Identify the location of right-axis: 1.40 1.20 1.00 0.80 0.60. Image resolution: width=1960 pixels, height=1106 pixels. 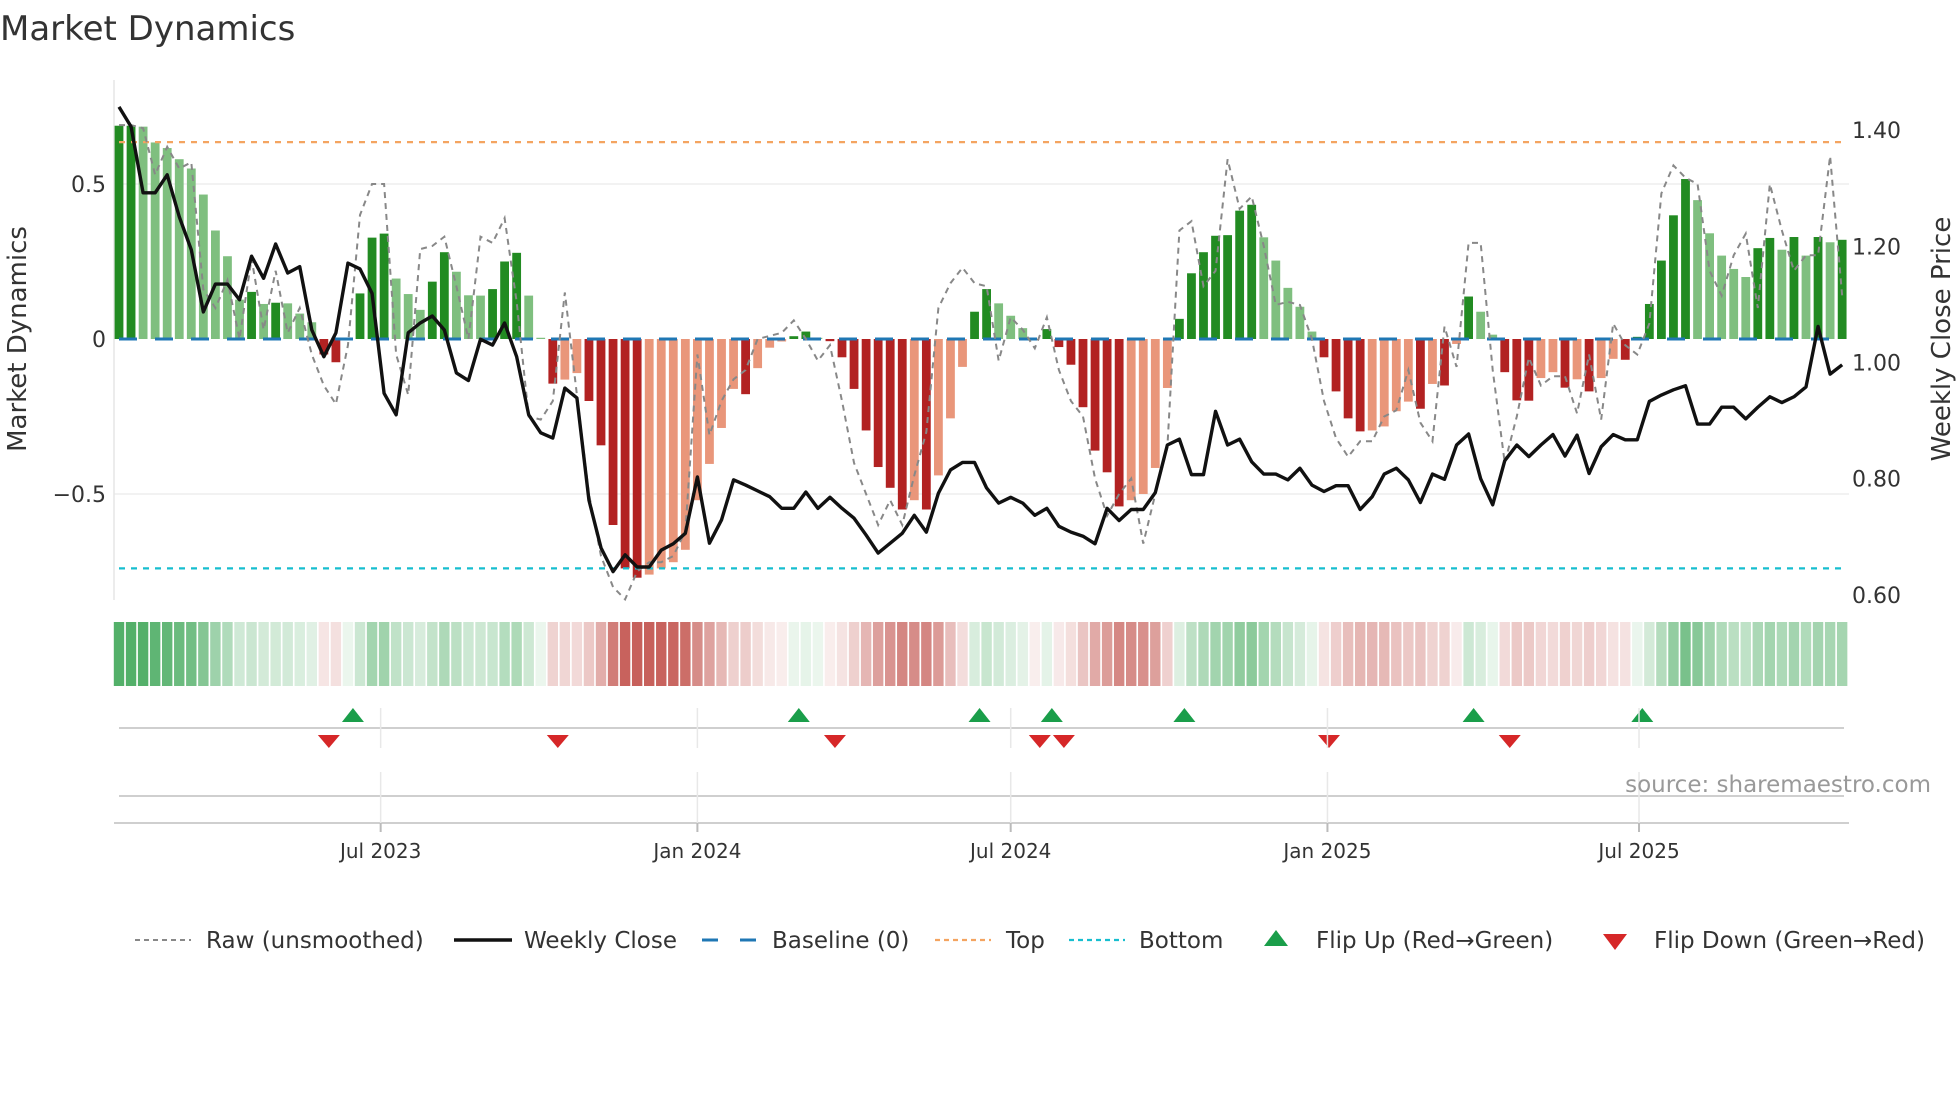
(1876, 364).